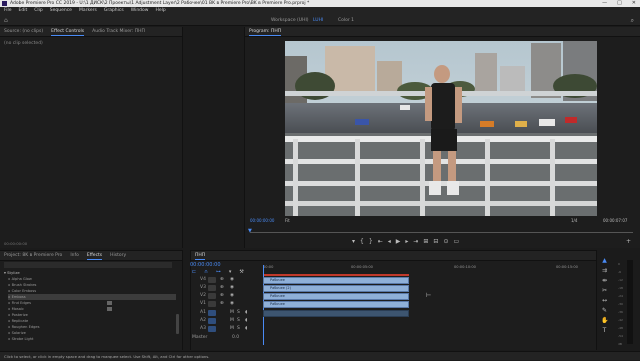 This screenshot has height=361, width=640. What do you see at coordinates (6, 20) in the screenshot?
I see `home-icon: ⌂` at bounding box center [6, 20].